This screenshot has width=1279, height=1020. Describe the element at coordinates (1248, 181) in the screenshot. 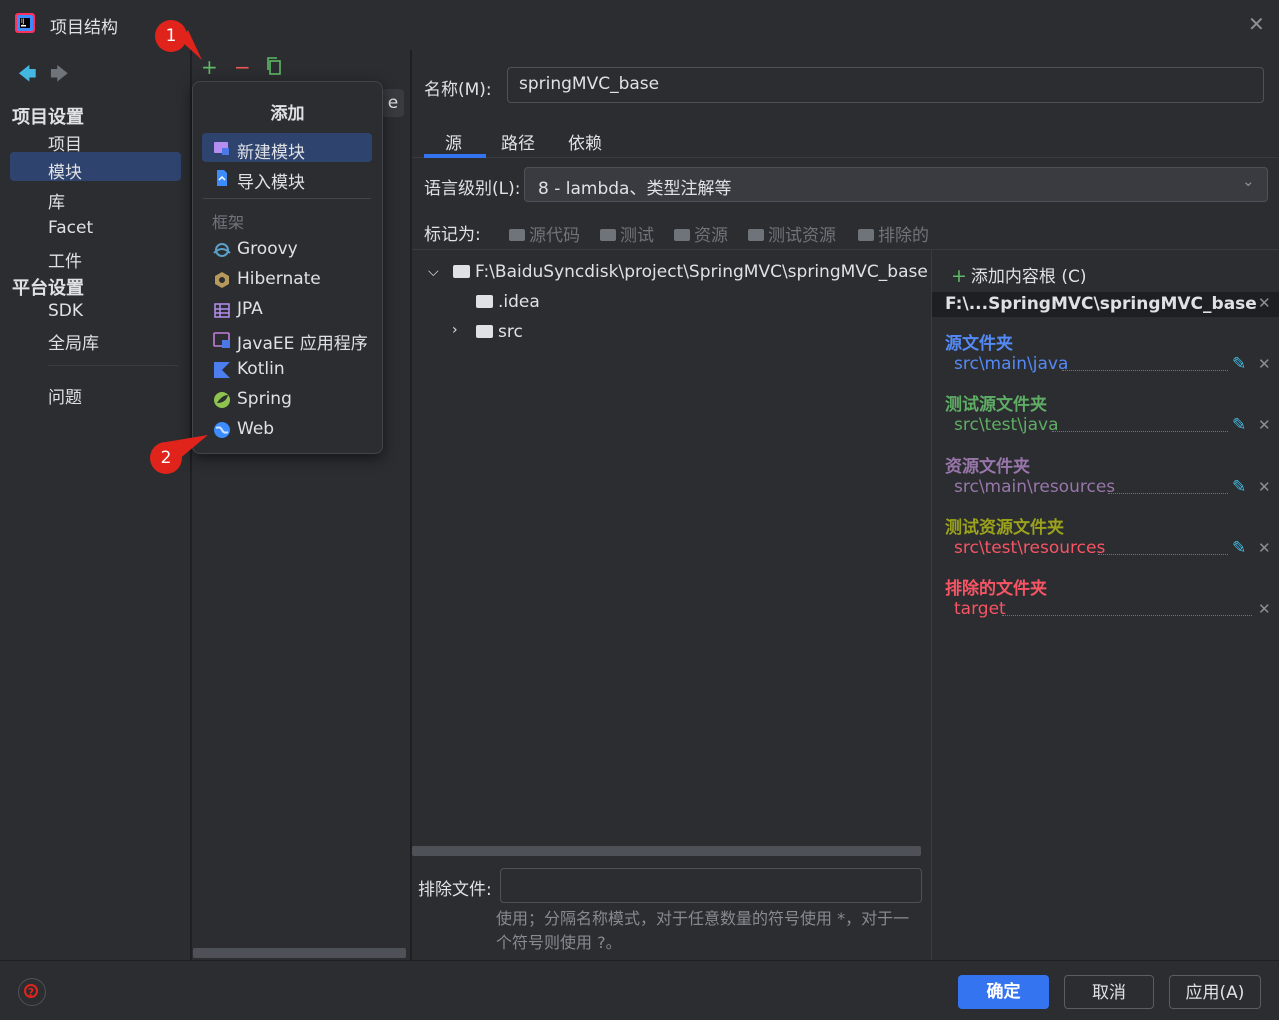

I see `chevron-down-icon: ⌄` at that location.